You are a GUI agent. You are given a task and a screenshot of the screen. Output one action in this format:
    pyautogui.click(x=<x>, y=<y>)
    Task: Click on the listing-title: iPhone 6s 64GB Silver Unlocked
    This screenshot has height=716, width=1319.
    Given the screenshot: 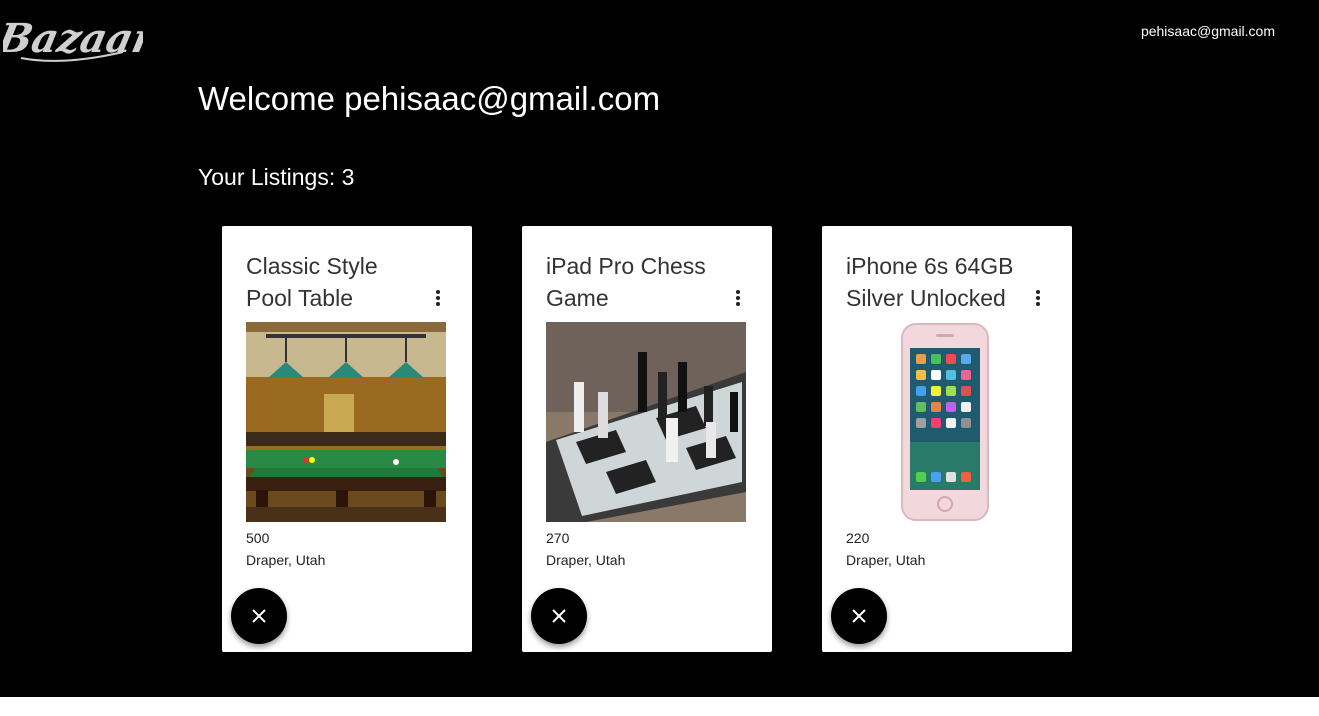 What is the action you would take?
    pyautogui.click(x=930, y=282)
    